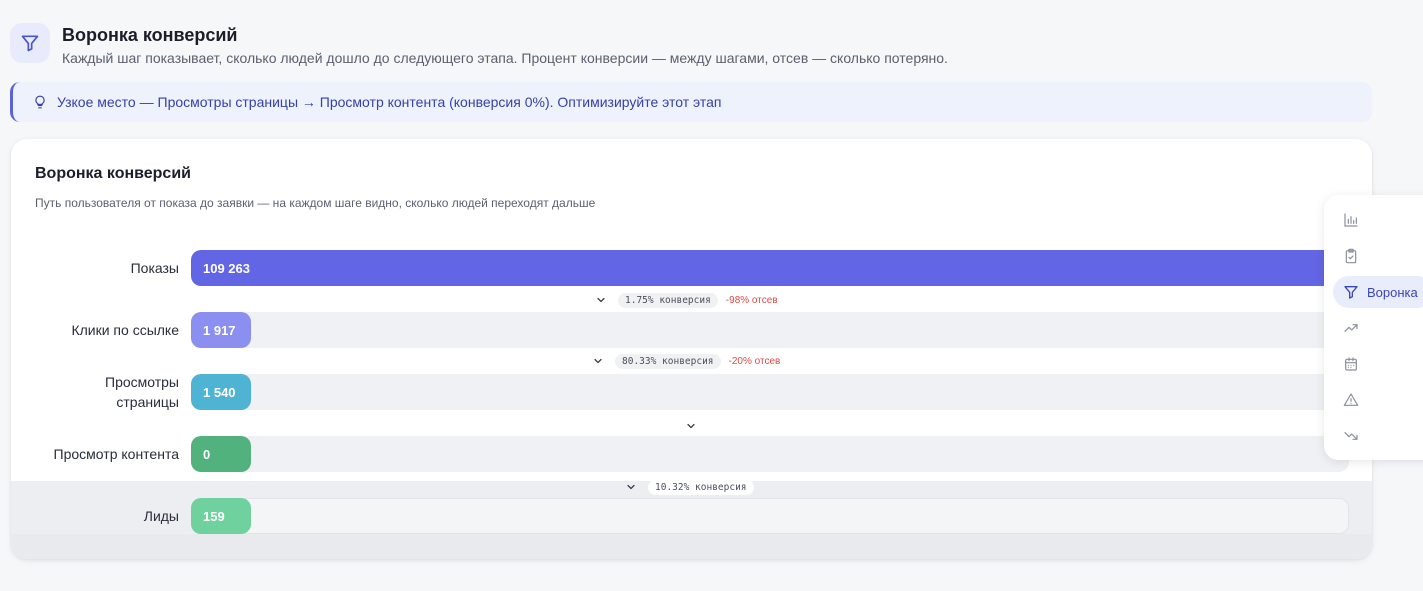  I want to click on dropoff-text: -20% отсев, so click(754, 361).